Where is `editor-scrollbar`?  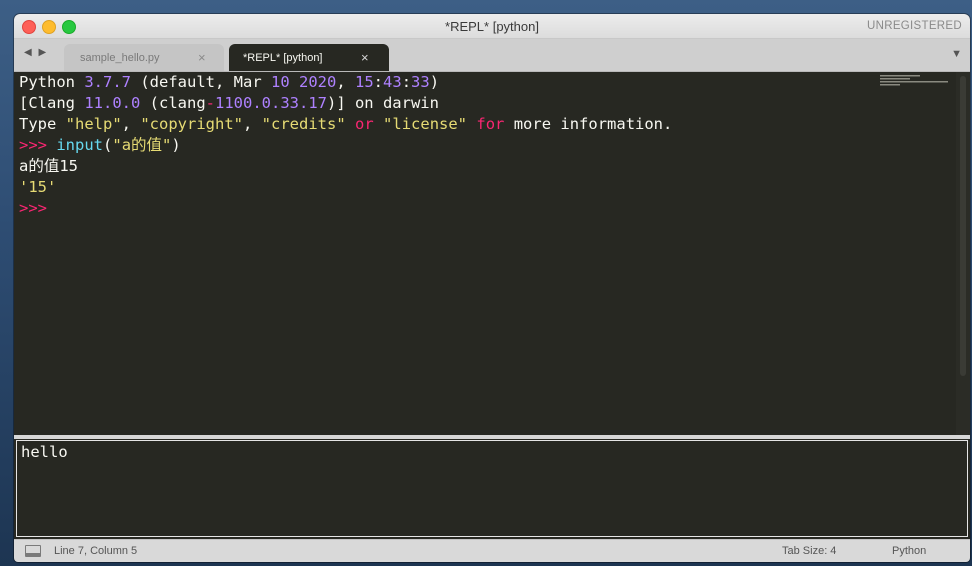
editor-scrollbar is located at coordinates (963, 258).